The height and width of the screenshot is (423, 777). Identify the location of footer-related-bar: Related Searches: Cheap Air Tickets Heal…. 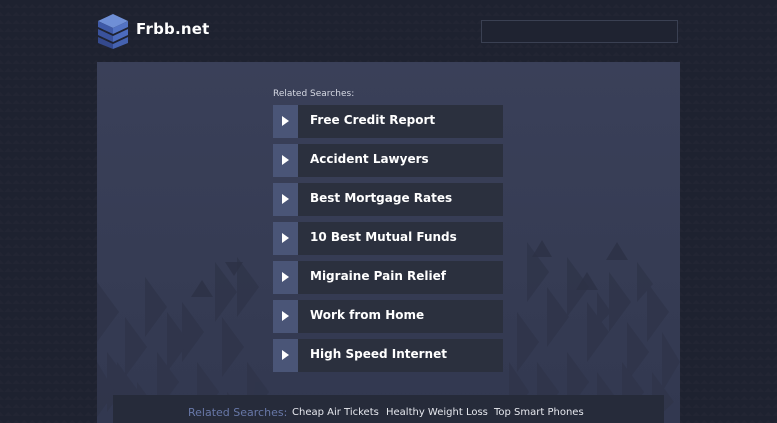
(388, 409).